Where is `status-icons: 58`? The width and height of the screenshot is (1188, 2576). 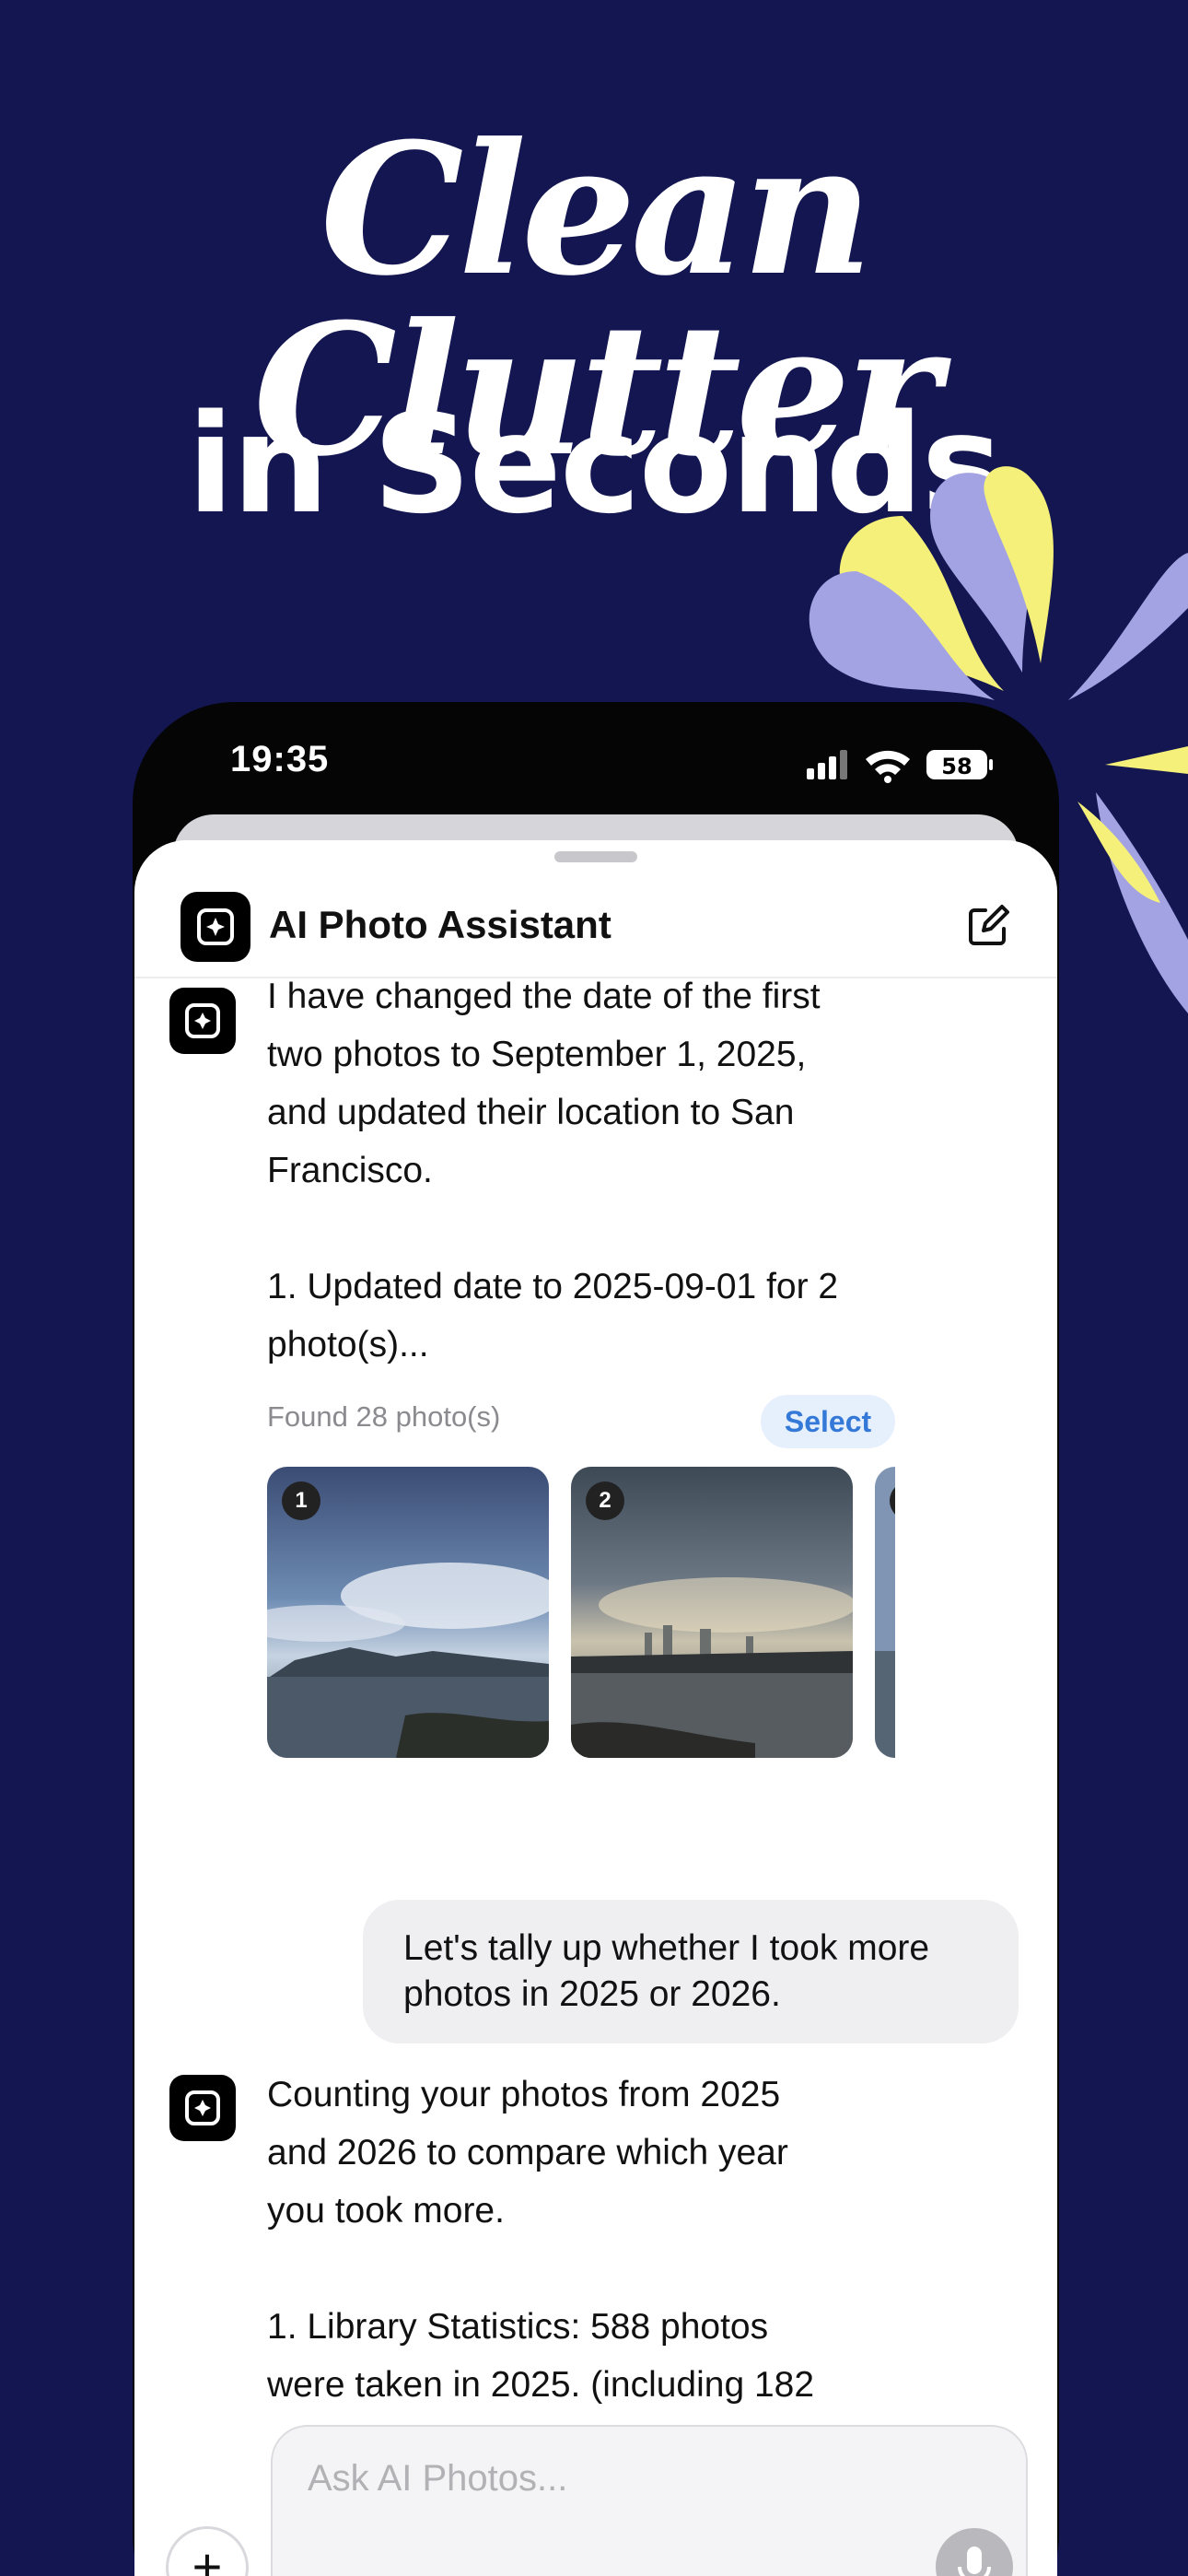
status-icons: 58 is located at coordinates (900, 766).